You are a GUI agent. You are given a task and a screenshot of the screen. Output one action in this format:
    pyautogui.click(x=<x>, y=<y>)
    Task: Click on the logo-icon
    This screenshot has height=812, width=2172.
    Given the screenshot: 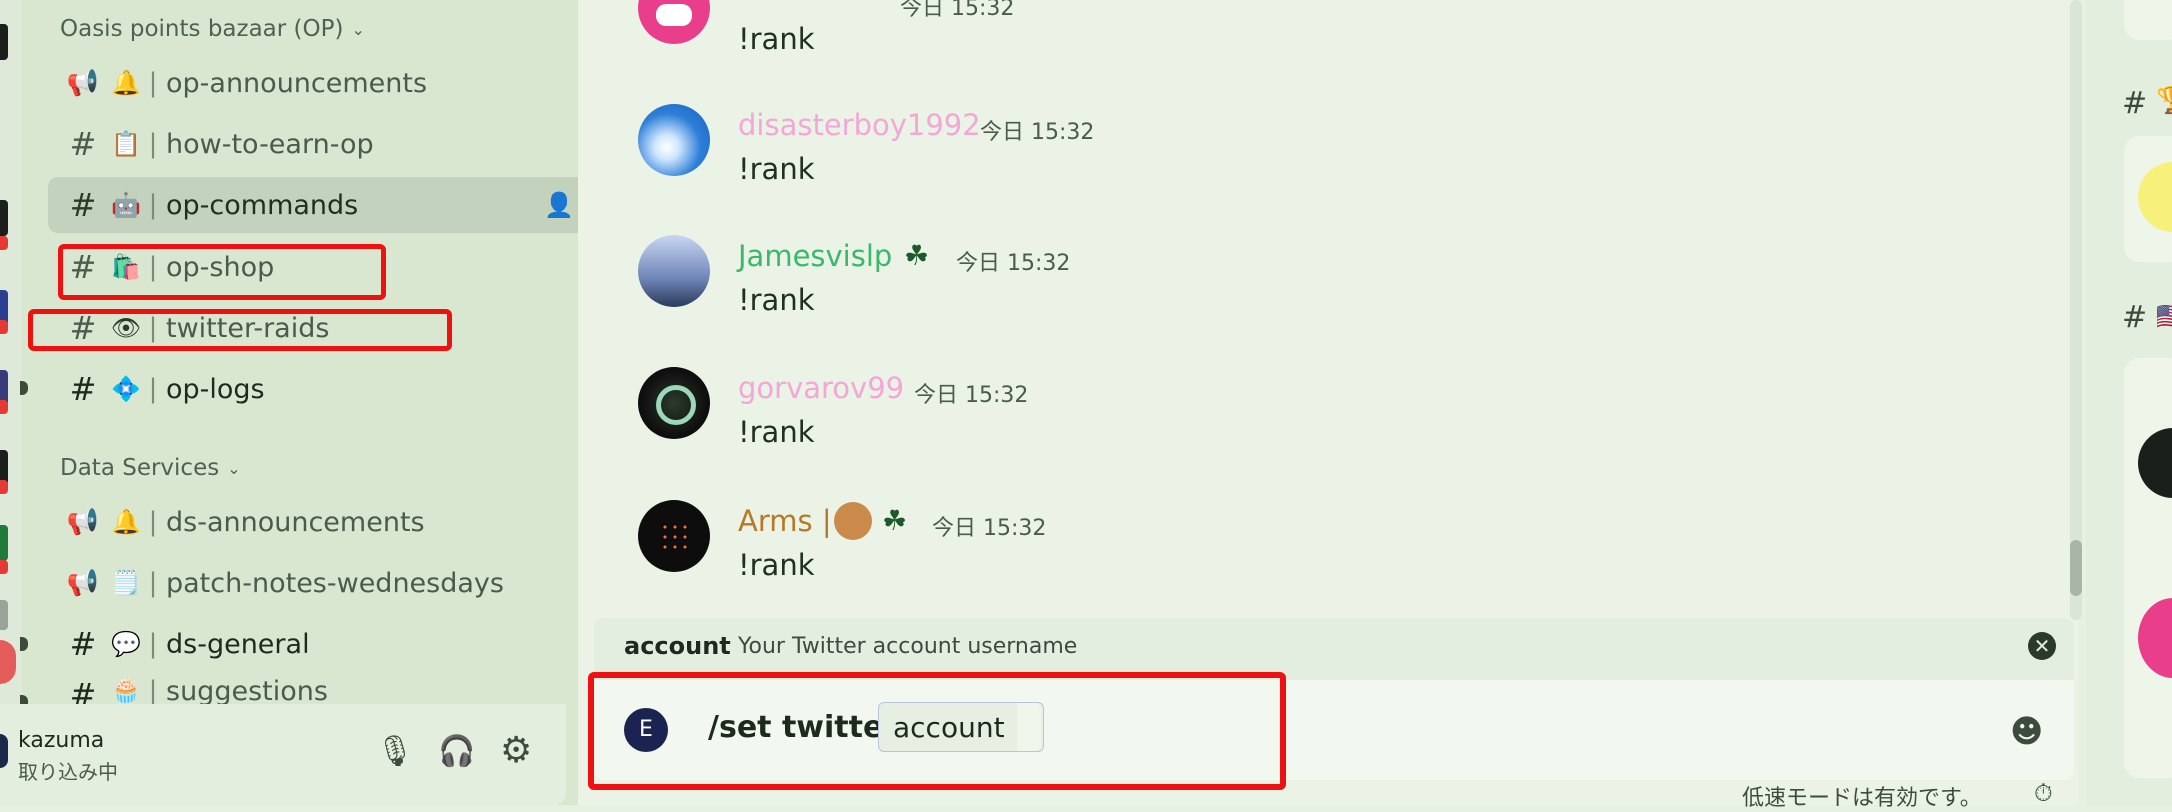 What is the action you would take?
    pyautogui.click(x=676, y=405)
    